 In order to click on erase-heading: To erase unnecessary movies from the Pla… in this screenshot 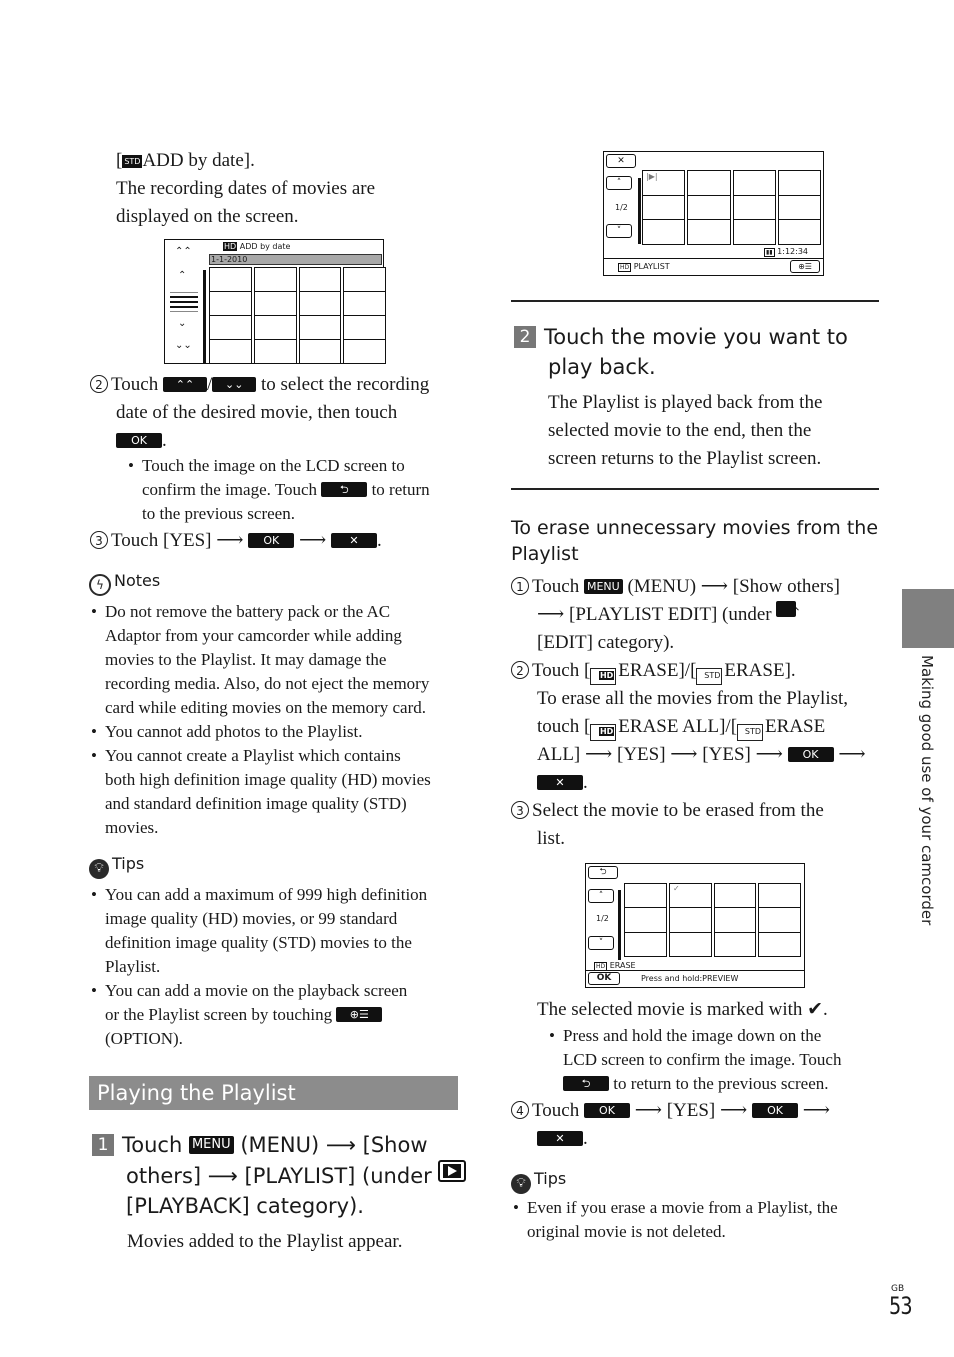, I will do `click(696, 541)`.